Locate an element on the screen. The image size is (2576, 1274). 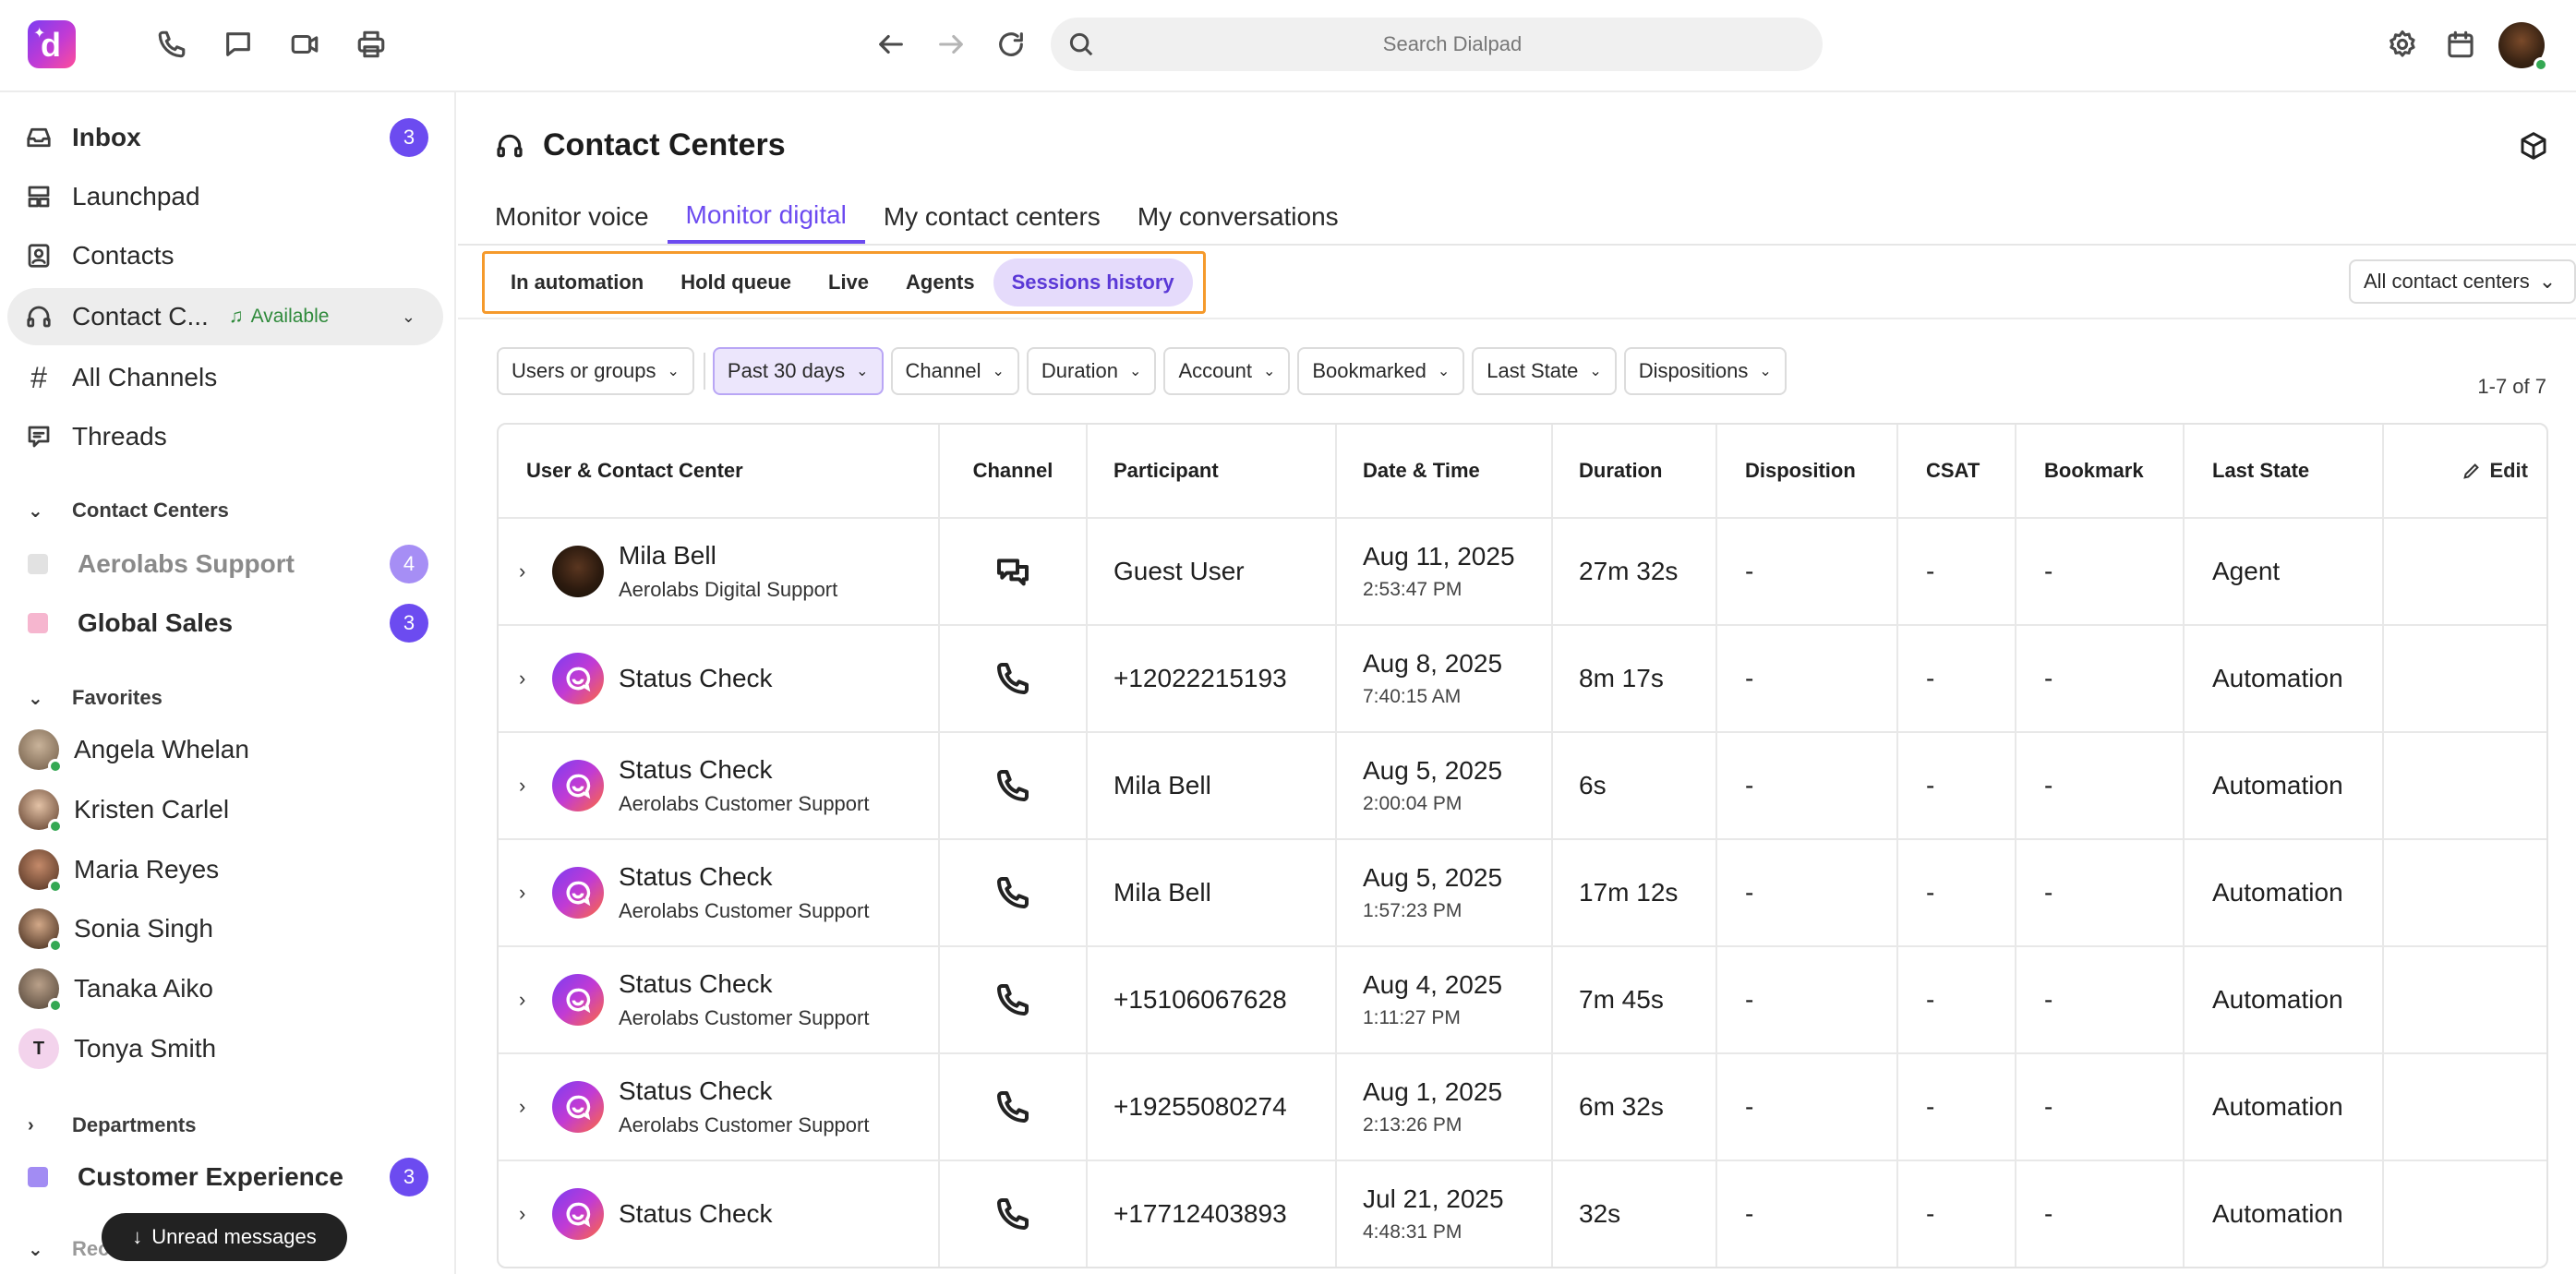
sidebar-item-threads: Threads is located at coordinates (225, 436).